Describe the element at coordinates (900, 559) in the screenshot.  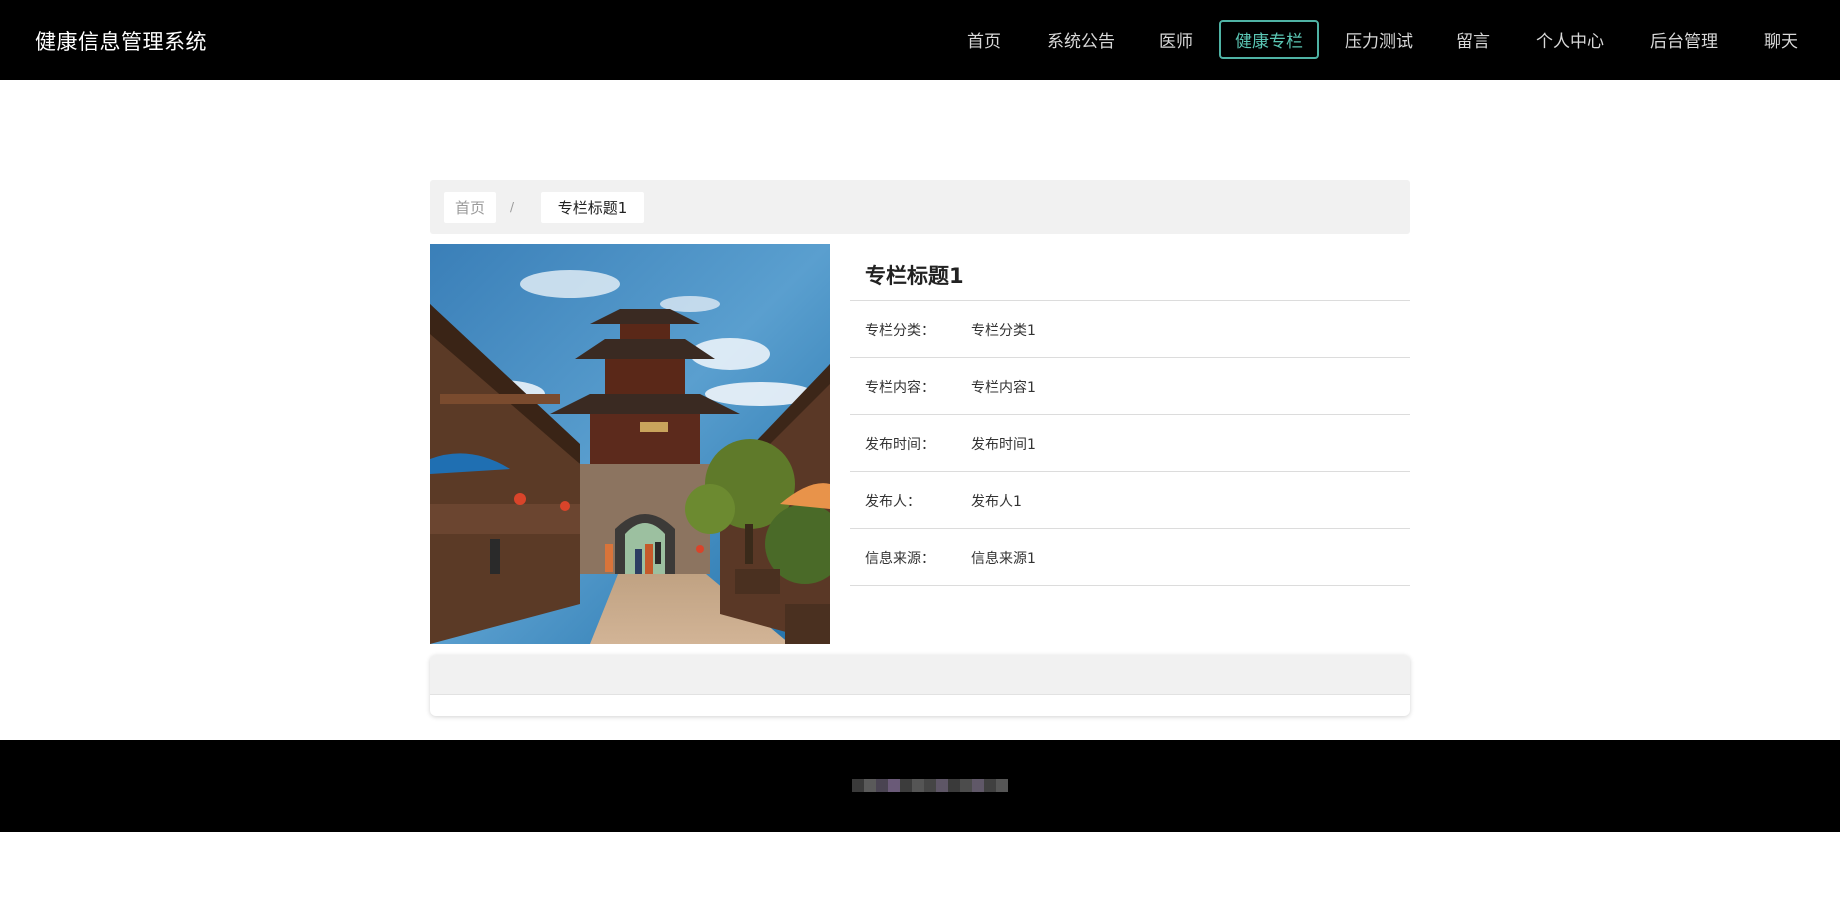
I see `source-label: 信息来源：` at that location.